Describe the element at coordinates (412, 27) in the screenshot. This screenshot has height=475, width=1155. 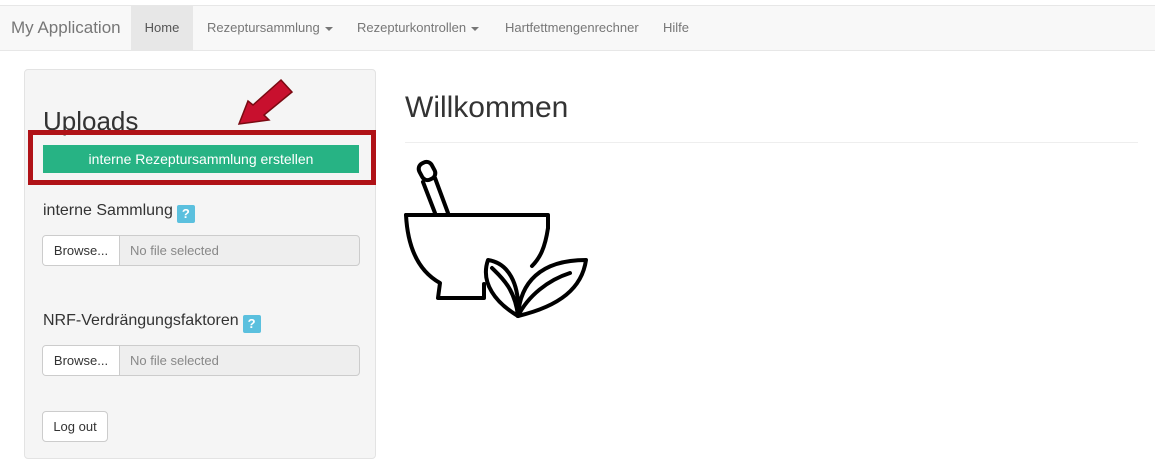
I see `nav-rezepturkontrollen-label: Rezepturkontrollen` at that location.